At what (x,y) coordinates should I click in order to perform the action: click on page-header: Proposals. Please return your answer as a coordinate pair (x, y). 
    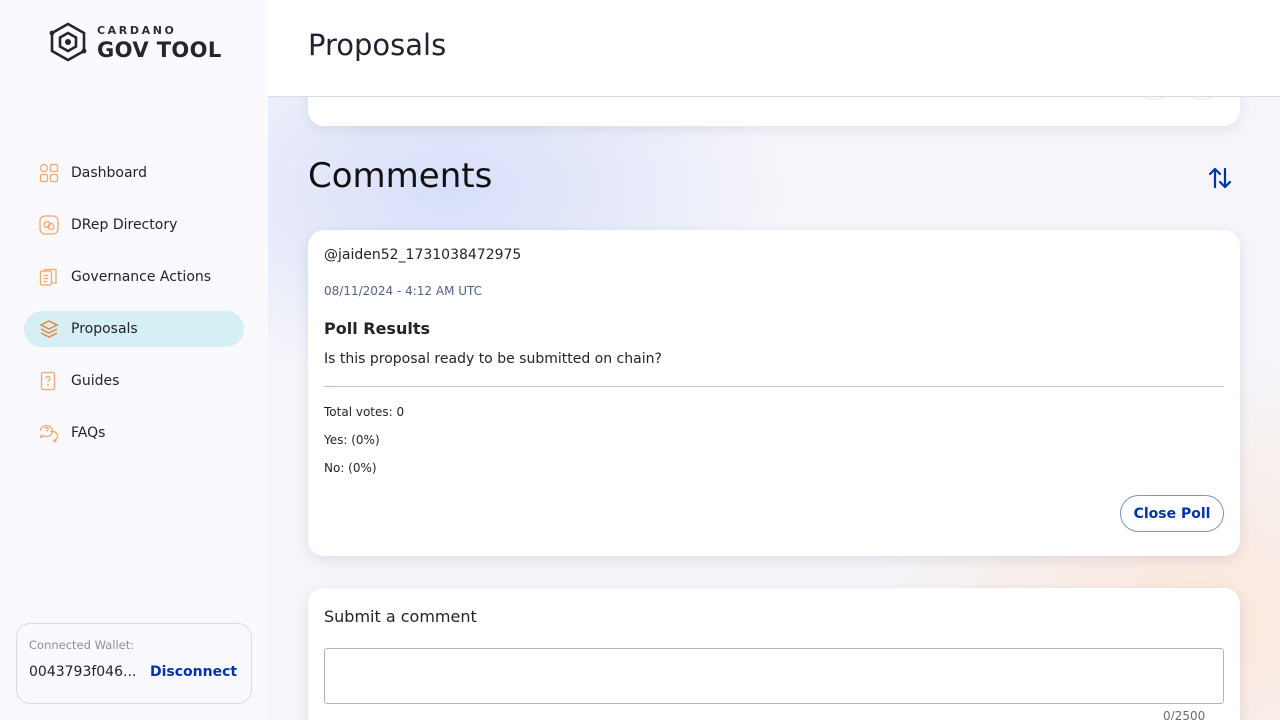
    Looking at the image, I should click on (774, 48).